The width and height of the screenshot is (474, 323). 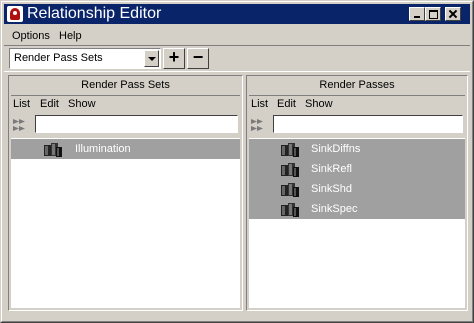 I want to click on maximize-button, so click(x=433, y=14).